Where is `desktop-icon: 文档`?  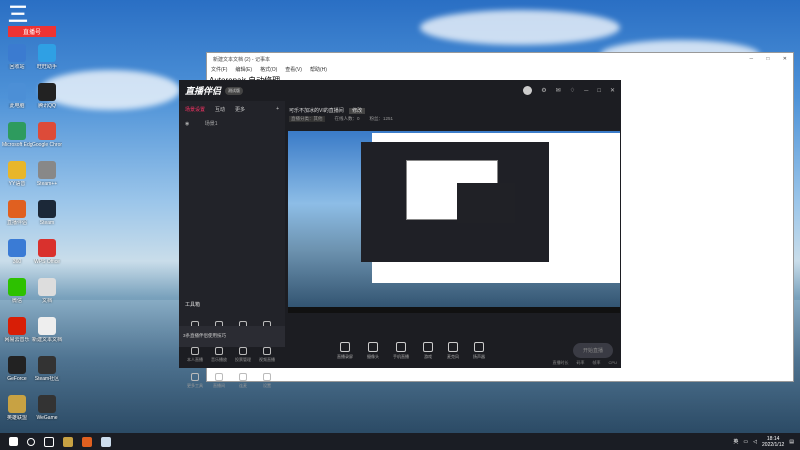
desktop-icon: 文档 is located at coordinates (47, 291).